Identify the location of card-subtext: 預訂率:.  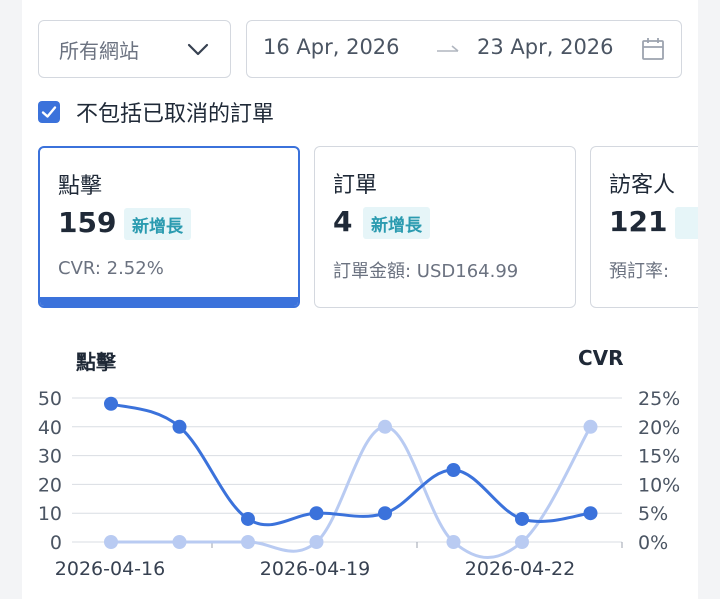
(639, 271).